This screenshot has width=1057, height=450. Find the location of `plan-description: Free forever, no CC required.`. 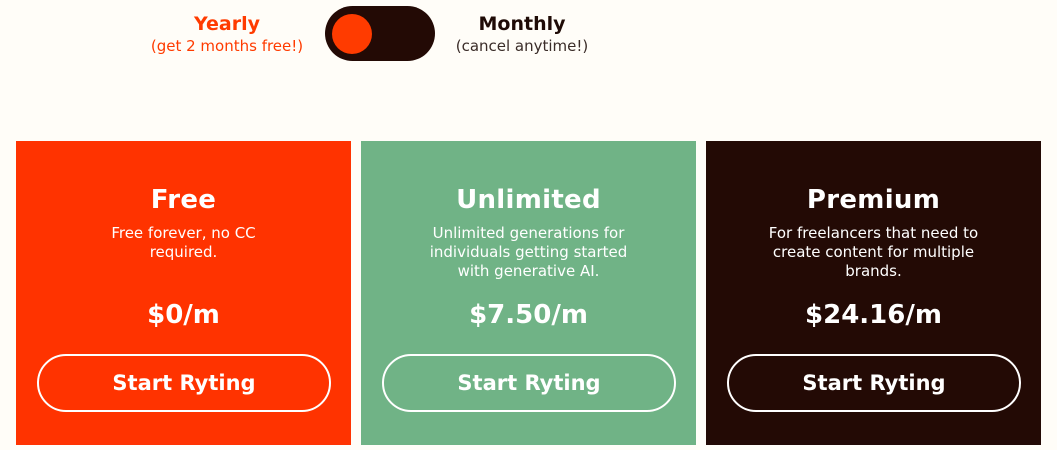

plan-description: Free forever, no CC required. is located at coordinates (183, 242).